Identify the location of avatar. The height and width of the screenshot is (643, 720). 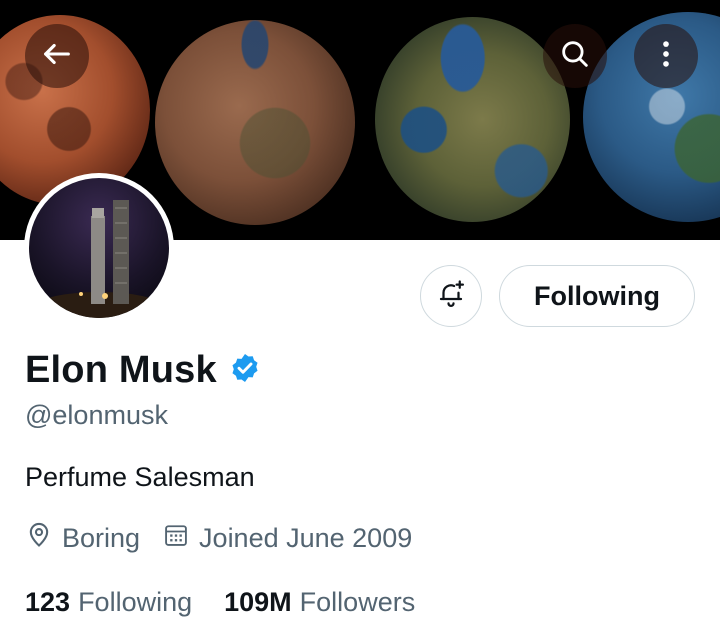
(99, 248).